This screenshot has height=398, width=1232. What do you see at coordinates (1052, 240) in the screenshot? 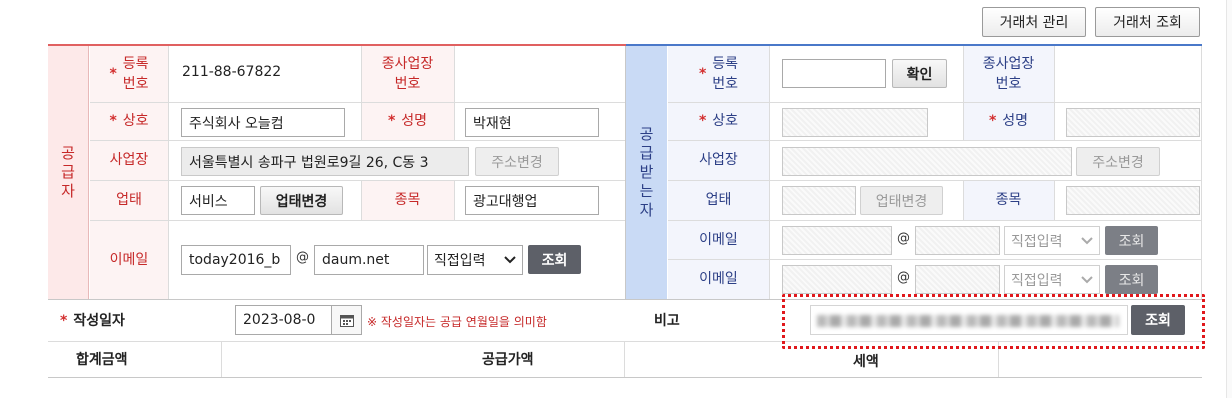
I see `receiver-email1-domain-select: 직접입력` at bounding box center [1052, 240].